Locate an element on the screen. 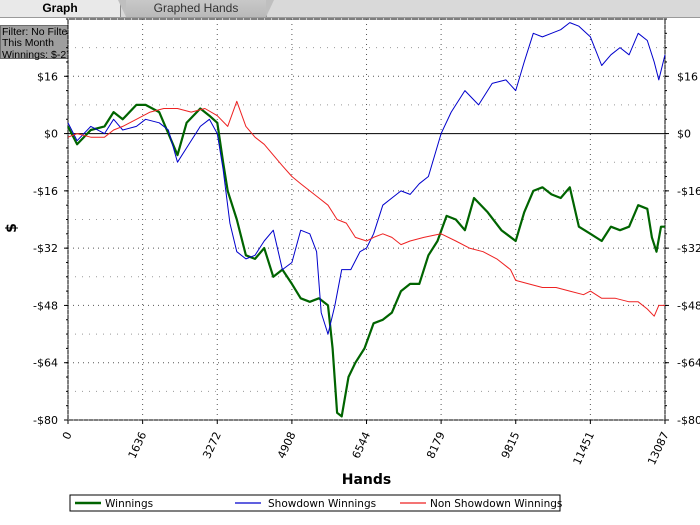  x-tick-label: 1636 is located at coordinates (138, 445).